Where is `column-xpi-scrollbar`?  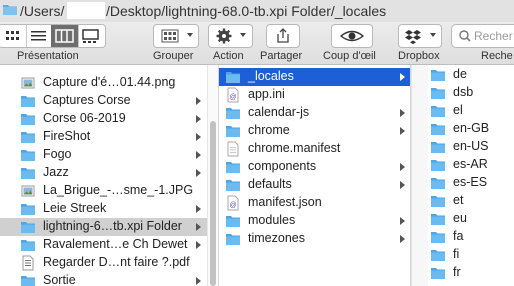
column-xpi-scrollbar is located at coordinates (419, 175).